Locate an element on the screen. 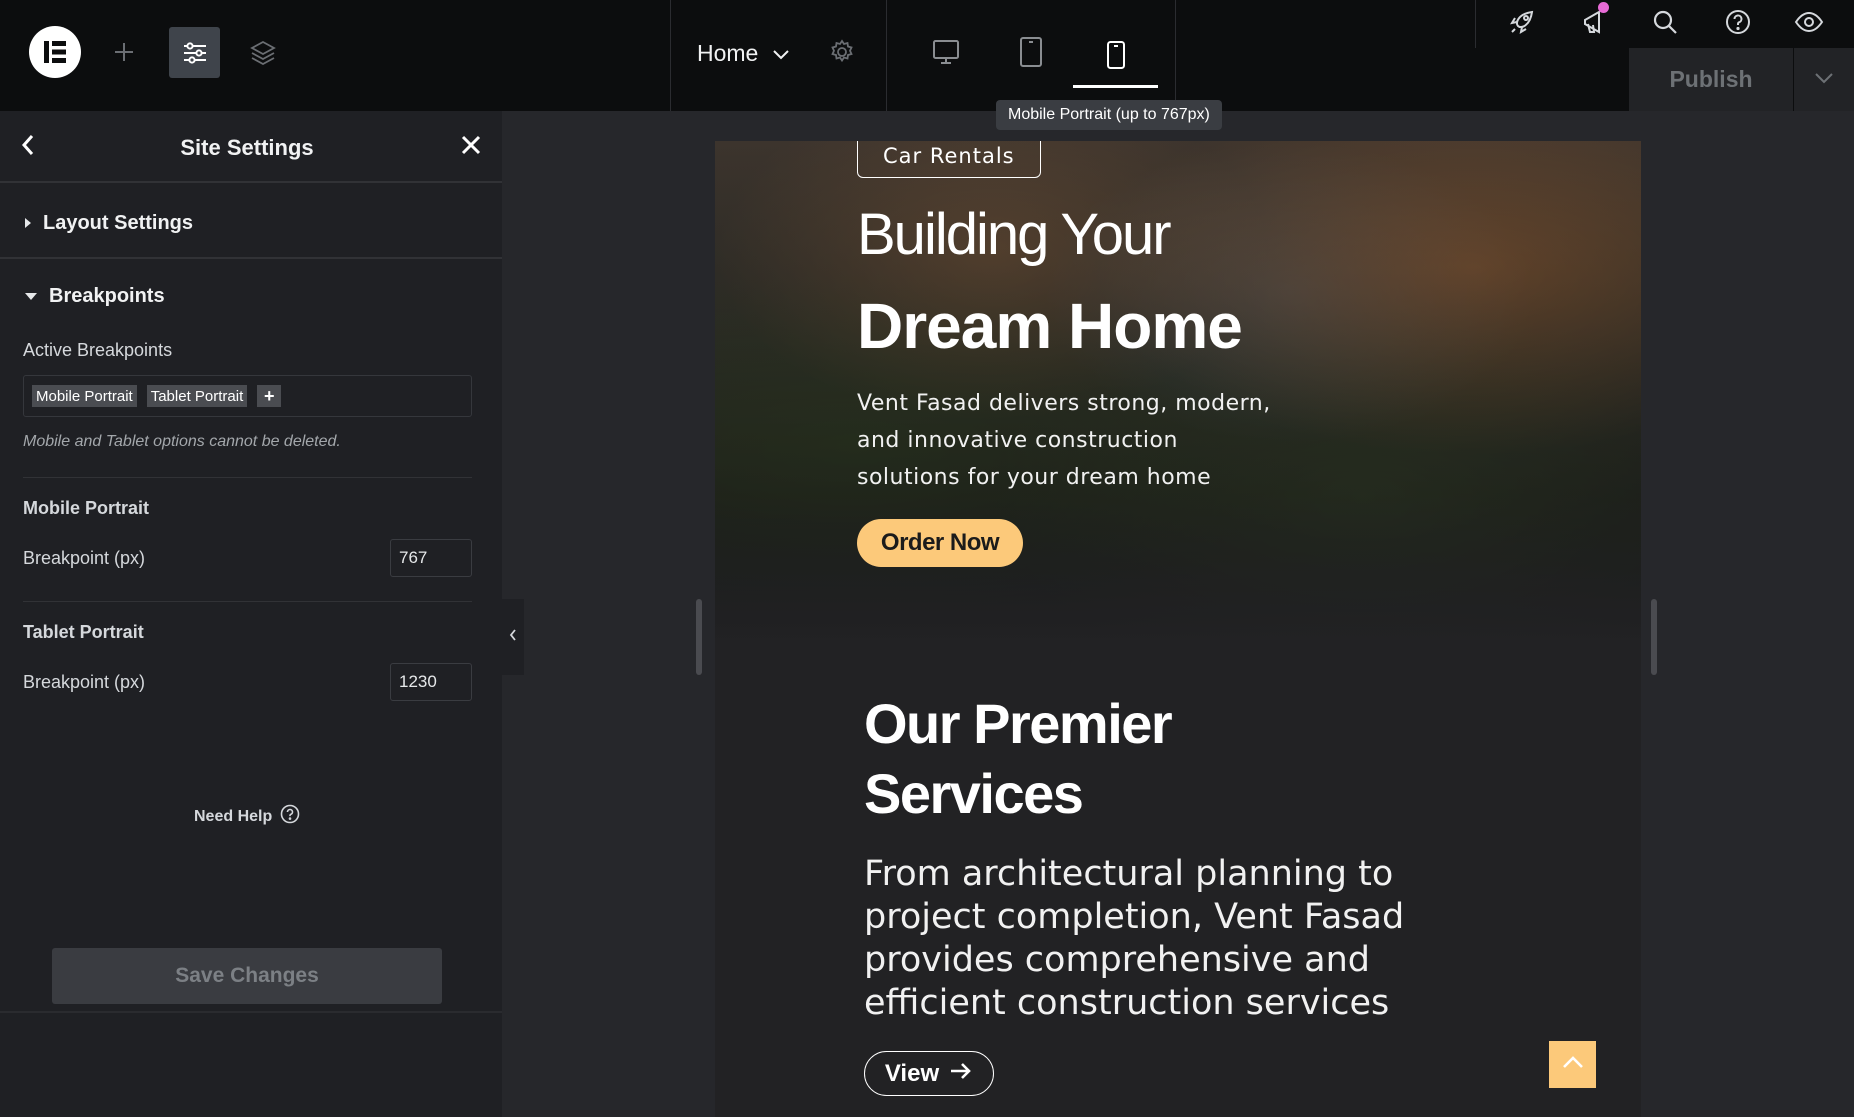 The height and width of the screenshot is (1117, 1854). resize-handle-left is located at coordinates (699, 637).